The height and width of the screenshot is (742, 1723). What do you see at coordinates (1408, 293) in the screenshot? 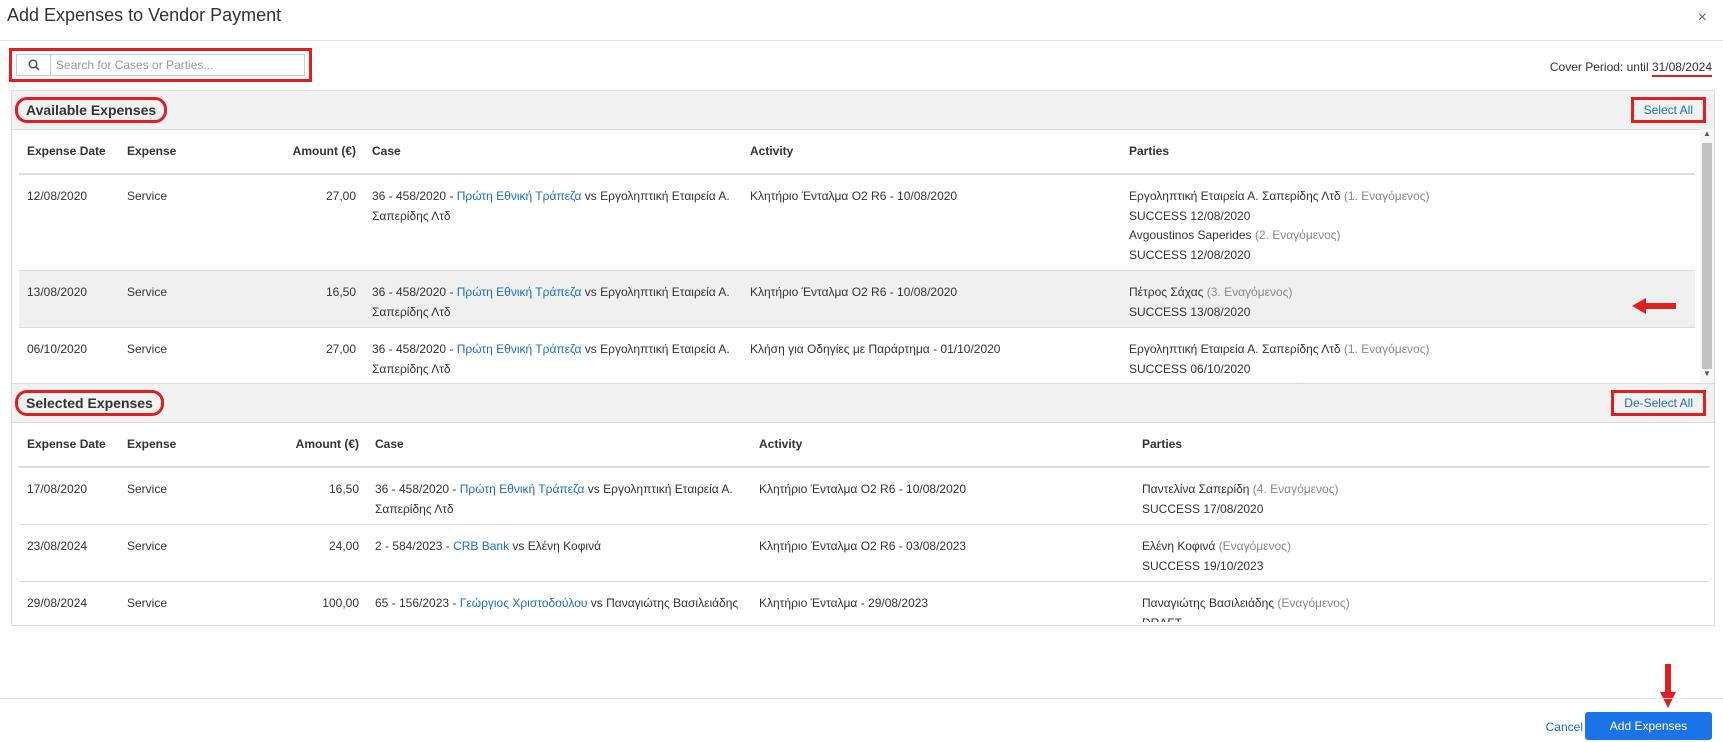
I see `party-line: Πέτρος Σάχας (3. Εναγόμενος)` at bounding box center [1408, 293].